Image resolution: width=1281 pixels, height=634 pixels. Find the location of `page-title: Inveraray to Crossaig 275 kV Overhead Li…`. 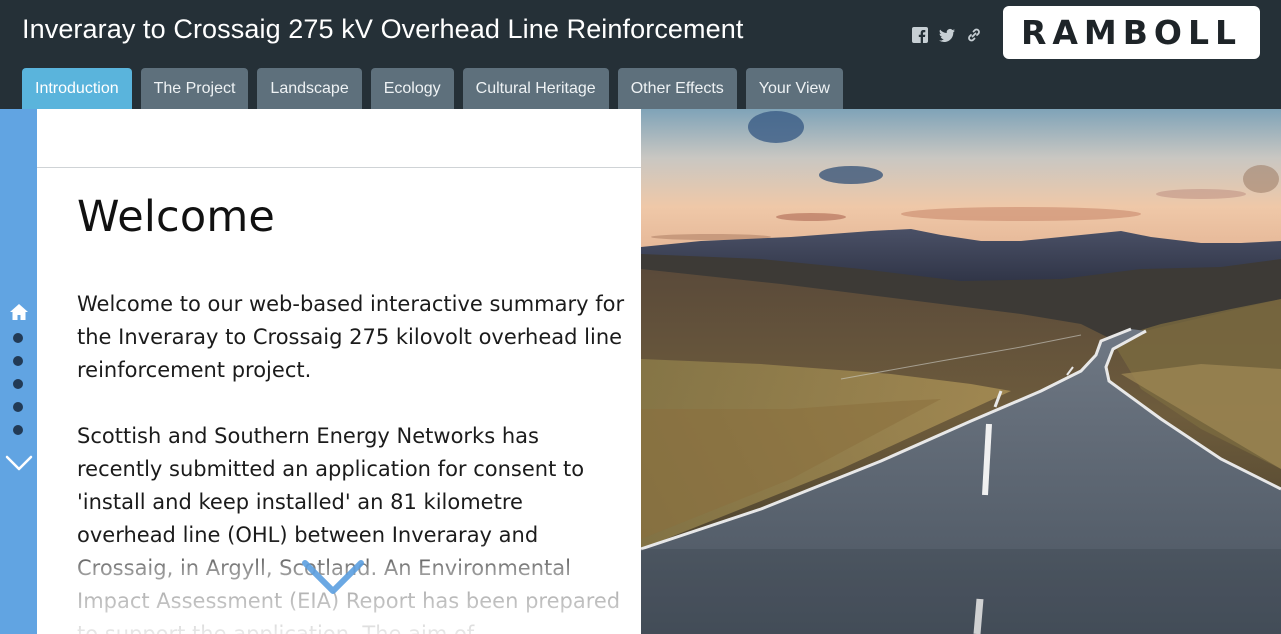

page-title: Inveraray to Crossaig 275 kV Overhead Li… is located at coordinates (383, 29).